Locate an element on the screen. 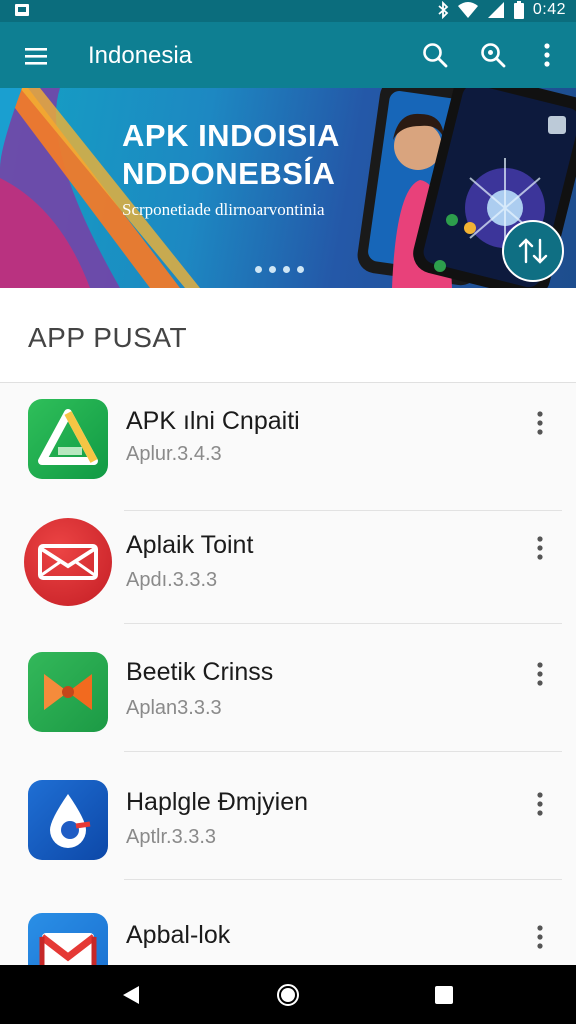 This screenshot has height=1024, width=576. search-icon is located at coordinates (435, 55).